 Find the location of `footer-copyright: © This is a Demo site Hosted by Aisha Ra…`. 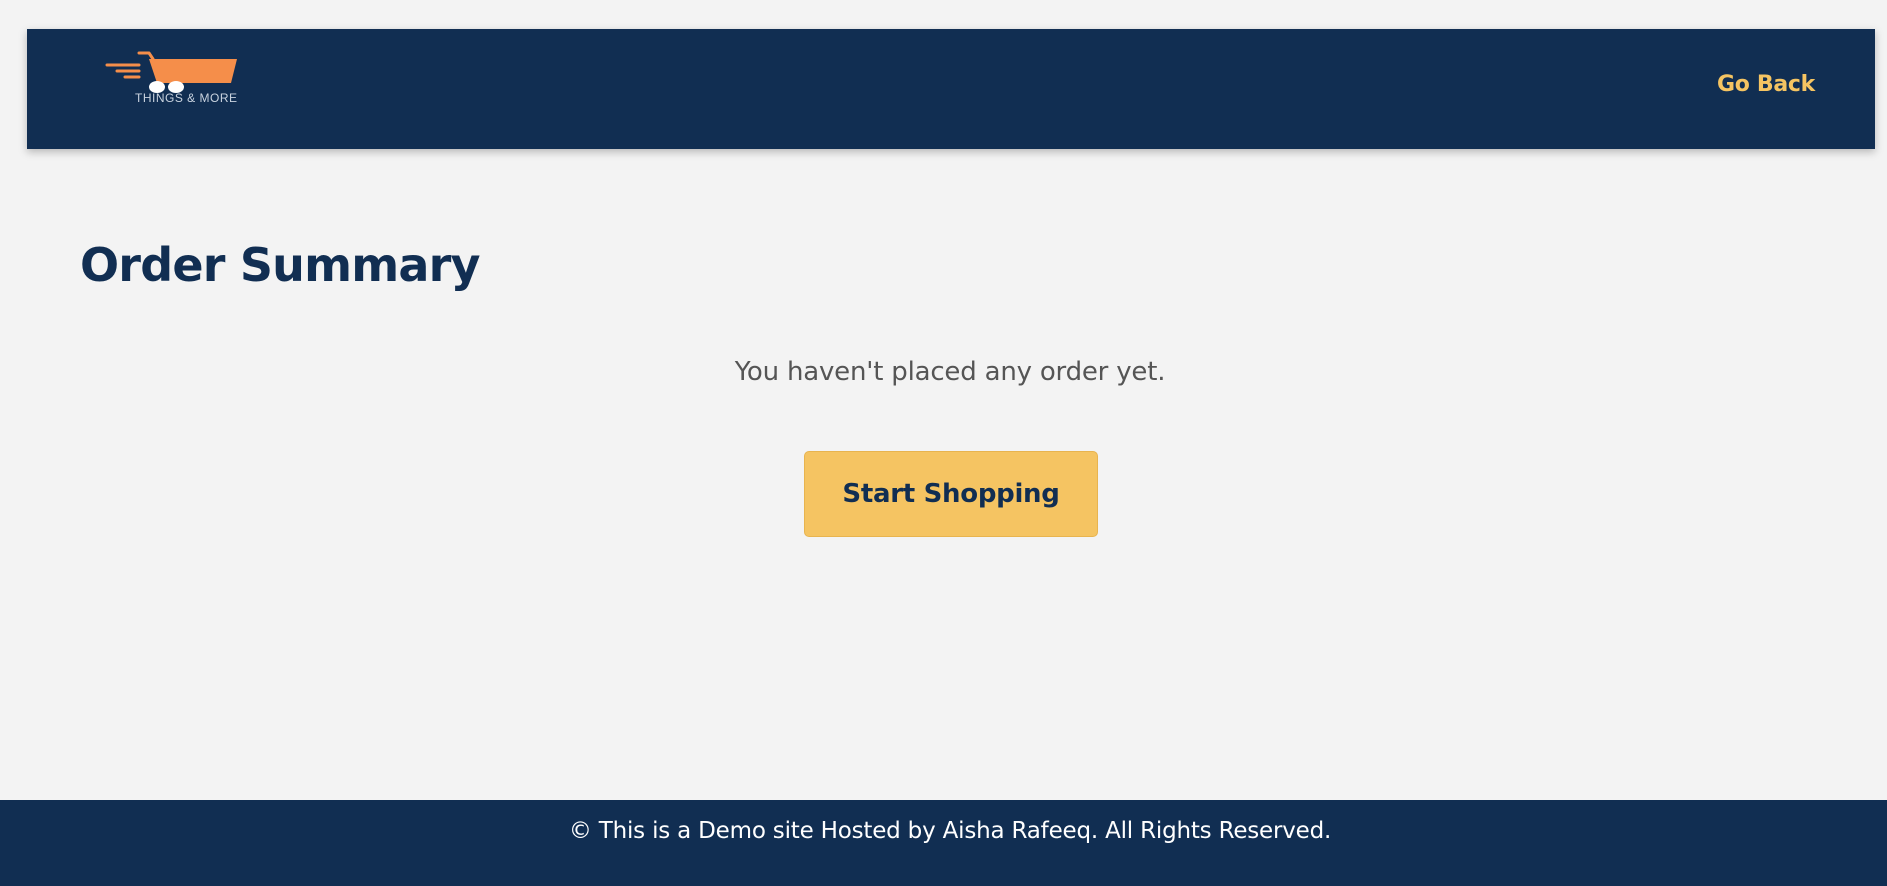

footer-copyright: © This is a Demo site Hosted by Aisha Ra… is located at coordinates (950, 831).